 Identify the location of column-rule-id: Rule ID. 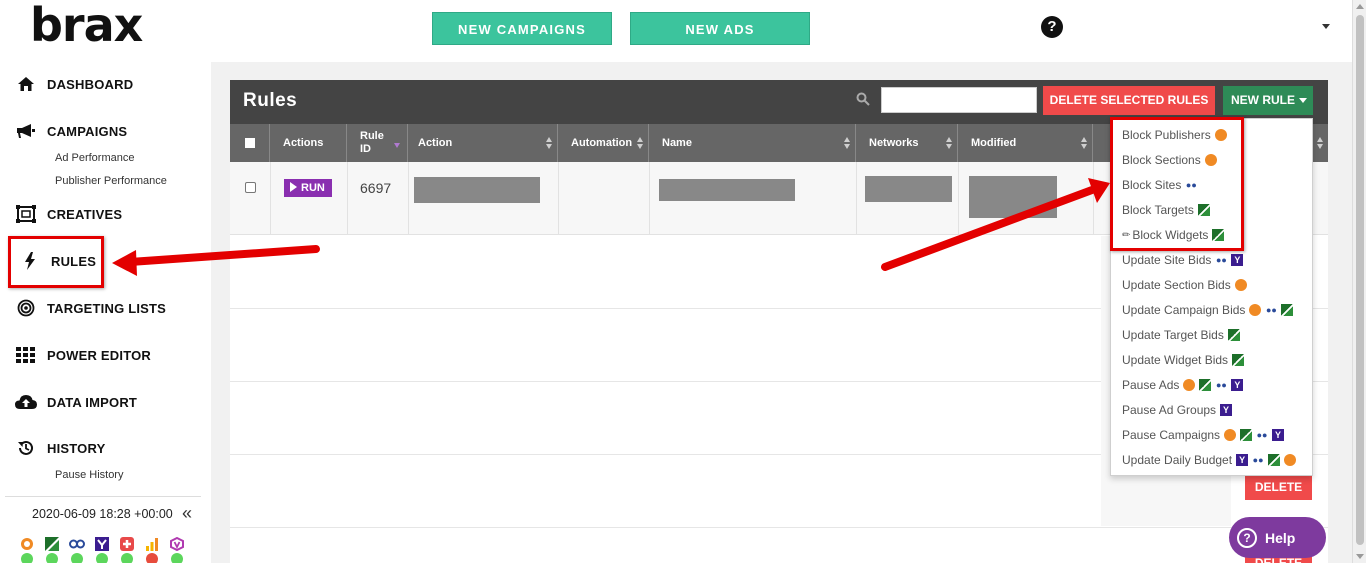
(377, 143).